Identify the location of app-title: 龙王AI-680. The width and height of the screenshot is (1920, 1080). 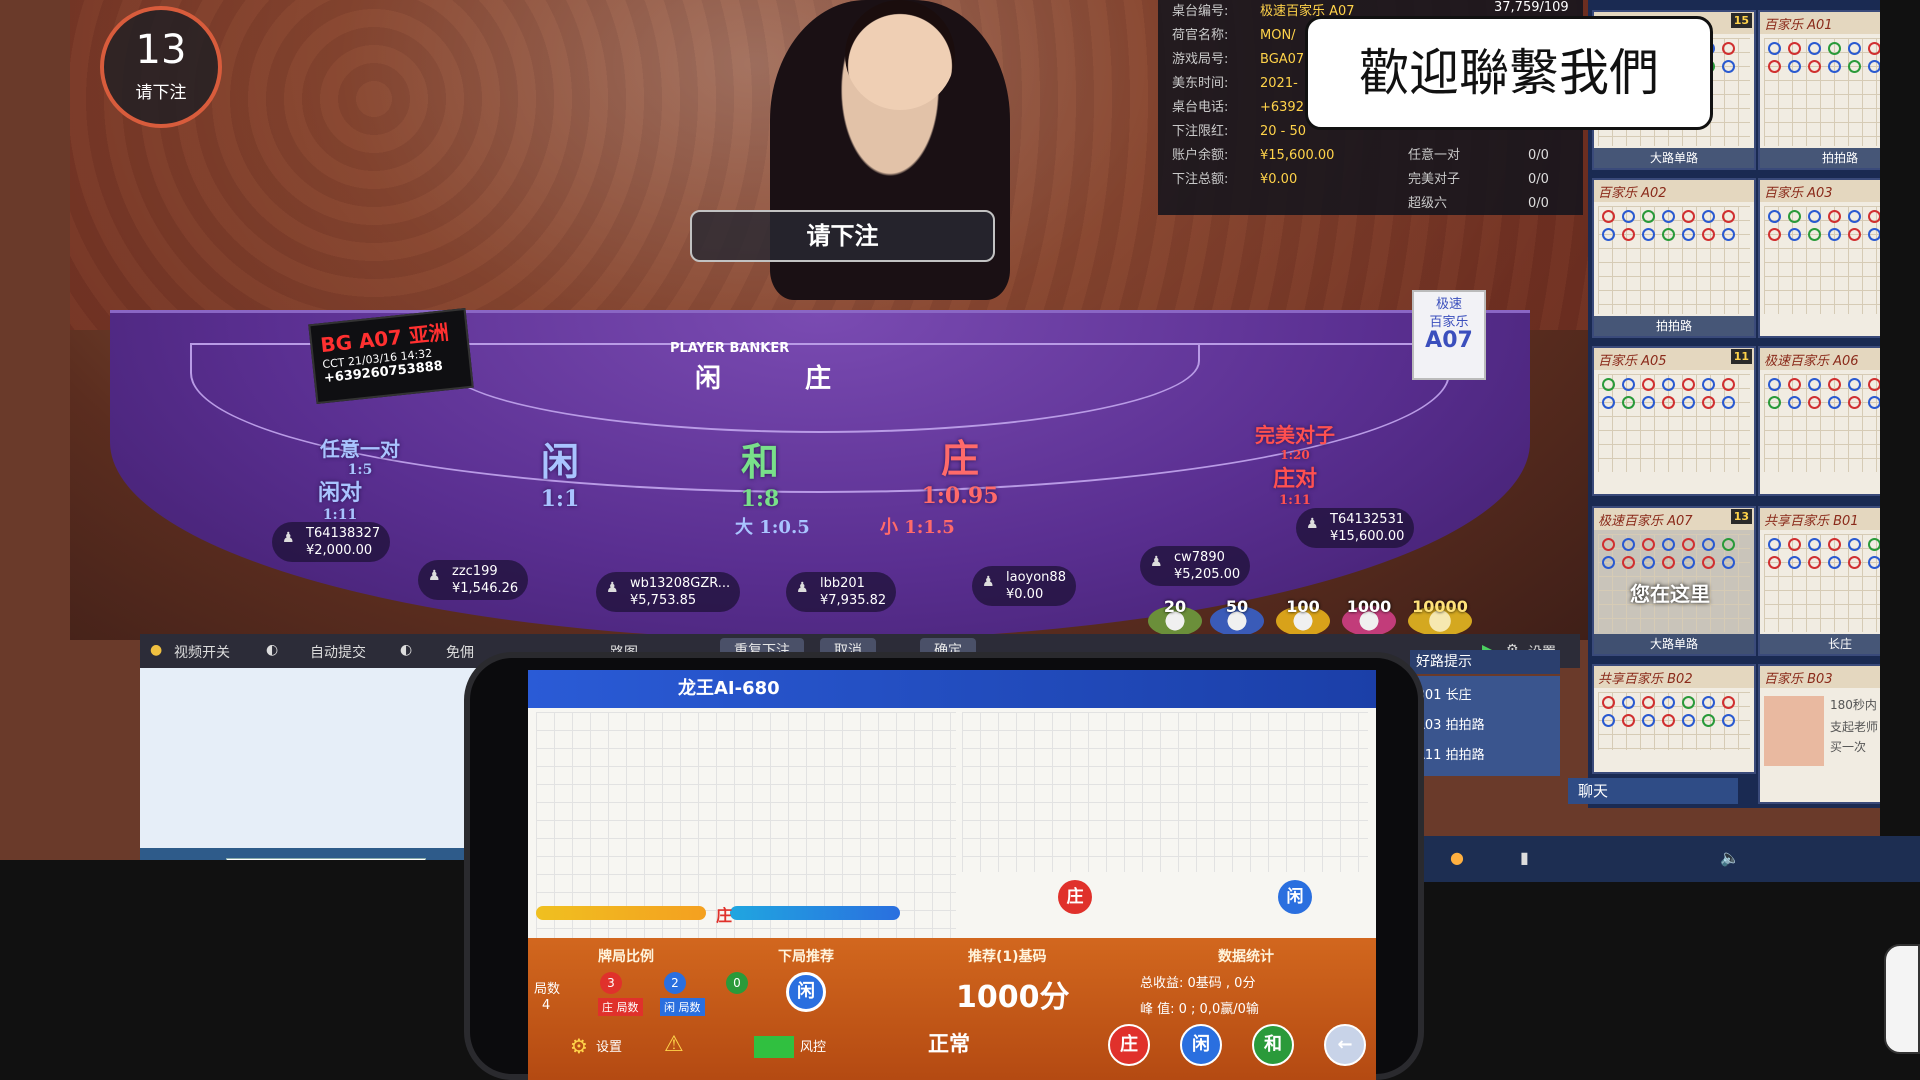
(952, 689).